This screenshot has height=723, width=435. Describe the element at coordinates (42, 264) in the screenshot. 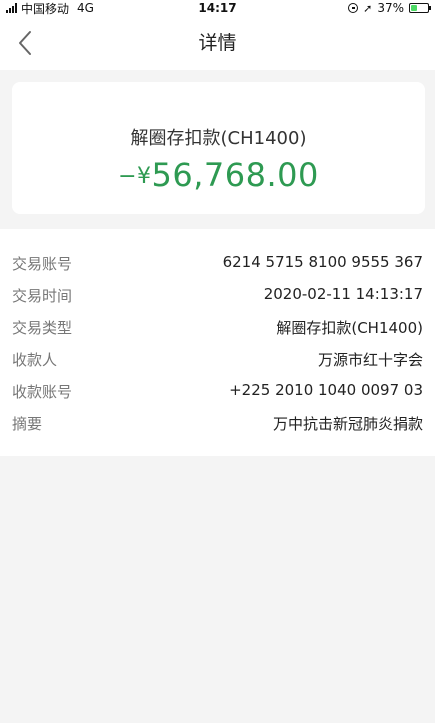

I see `detail-label: 交易账号` at that location.